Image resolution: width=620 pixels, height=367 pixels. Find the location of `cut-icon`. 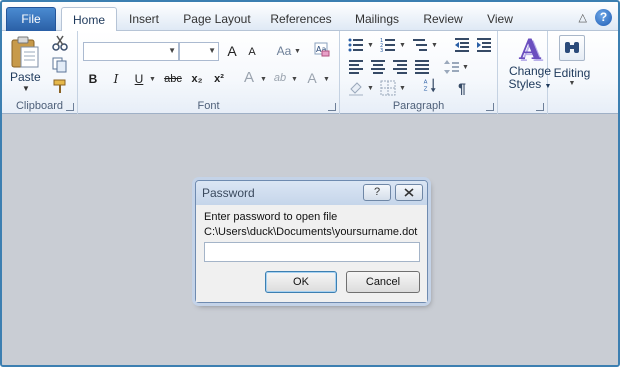

cut-icon is located at coordinates (60, 43).